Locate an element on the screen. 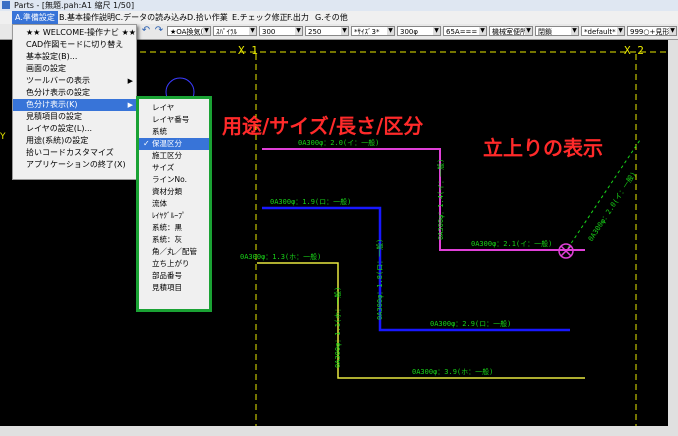 The image size is (678, 436). submenu-item: 系統 is located at coordinates (174, 132).